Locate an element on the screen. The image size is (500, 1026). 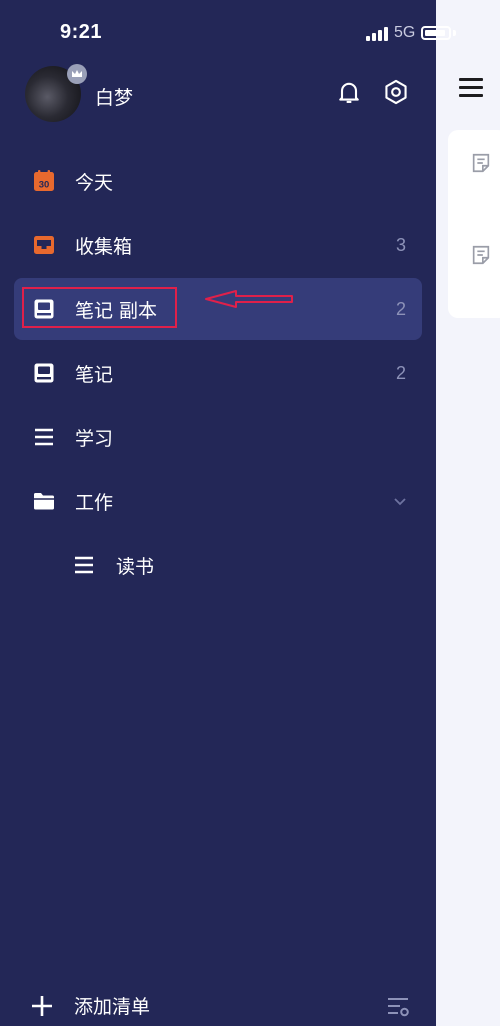
calendar-icon: 30 is located at coordinates (44, 181).